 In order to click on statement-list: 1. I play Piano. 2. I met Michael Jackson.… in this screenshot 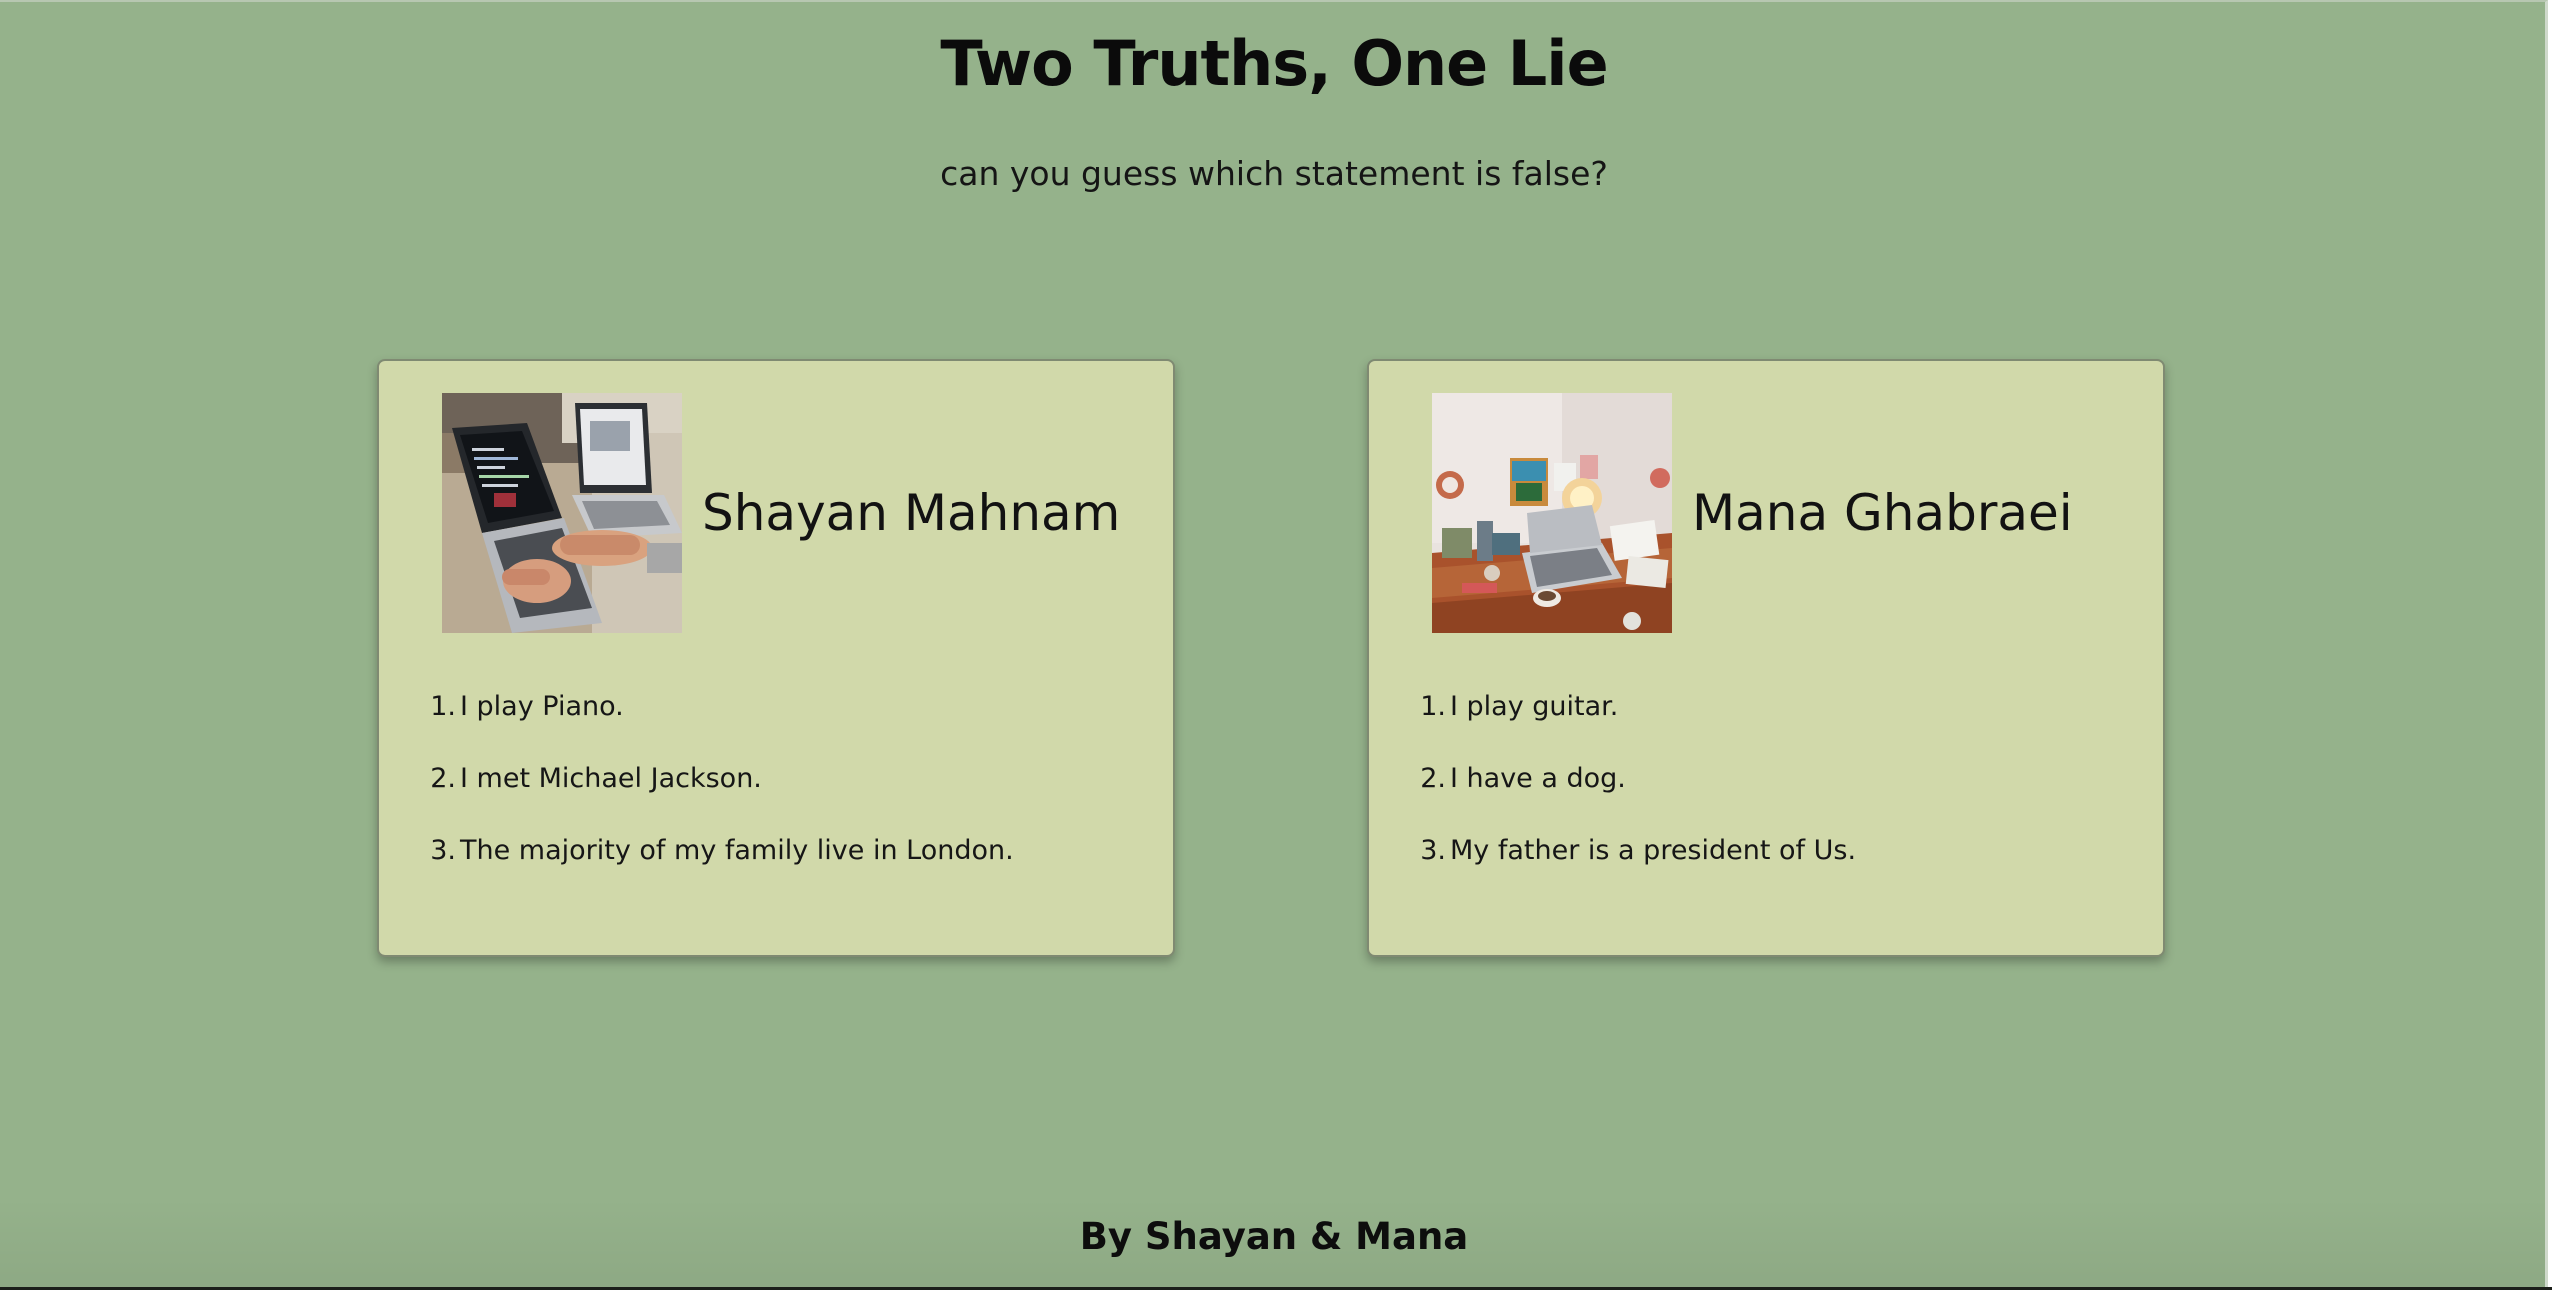, I will do `click(719, 779)`.